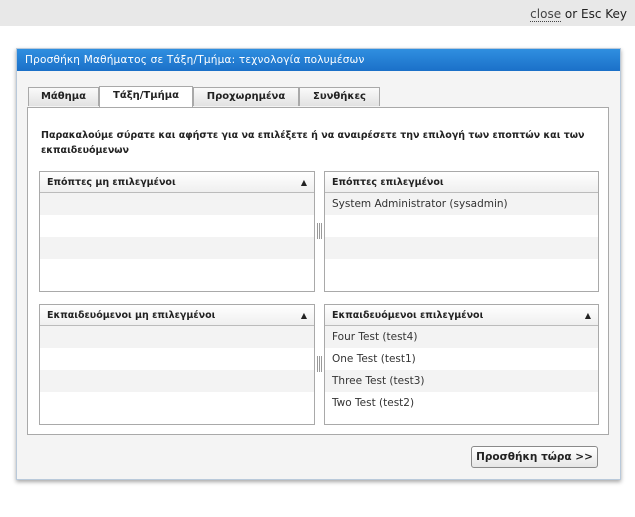 The image size is (635, 517). What do you see at coordinates (461, 204) in the screenshot?
I see `list-item: System Administrator (sysadmin)` at bounding box center [461, 204].